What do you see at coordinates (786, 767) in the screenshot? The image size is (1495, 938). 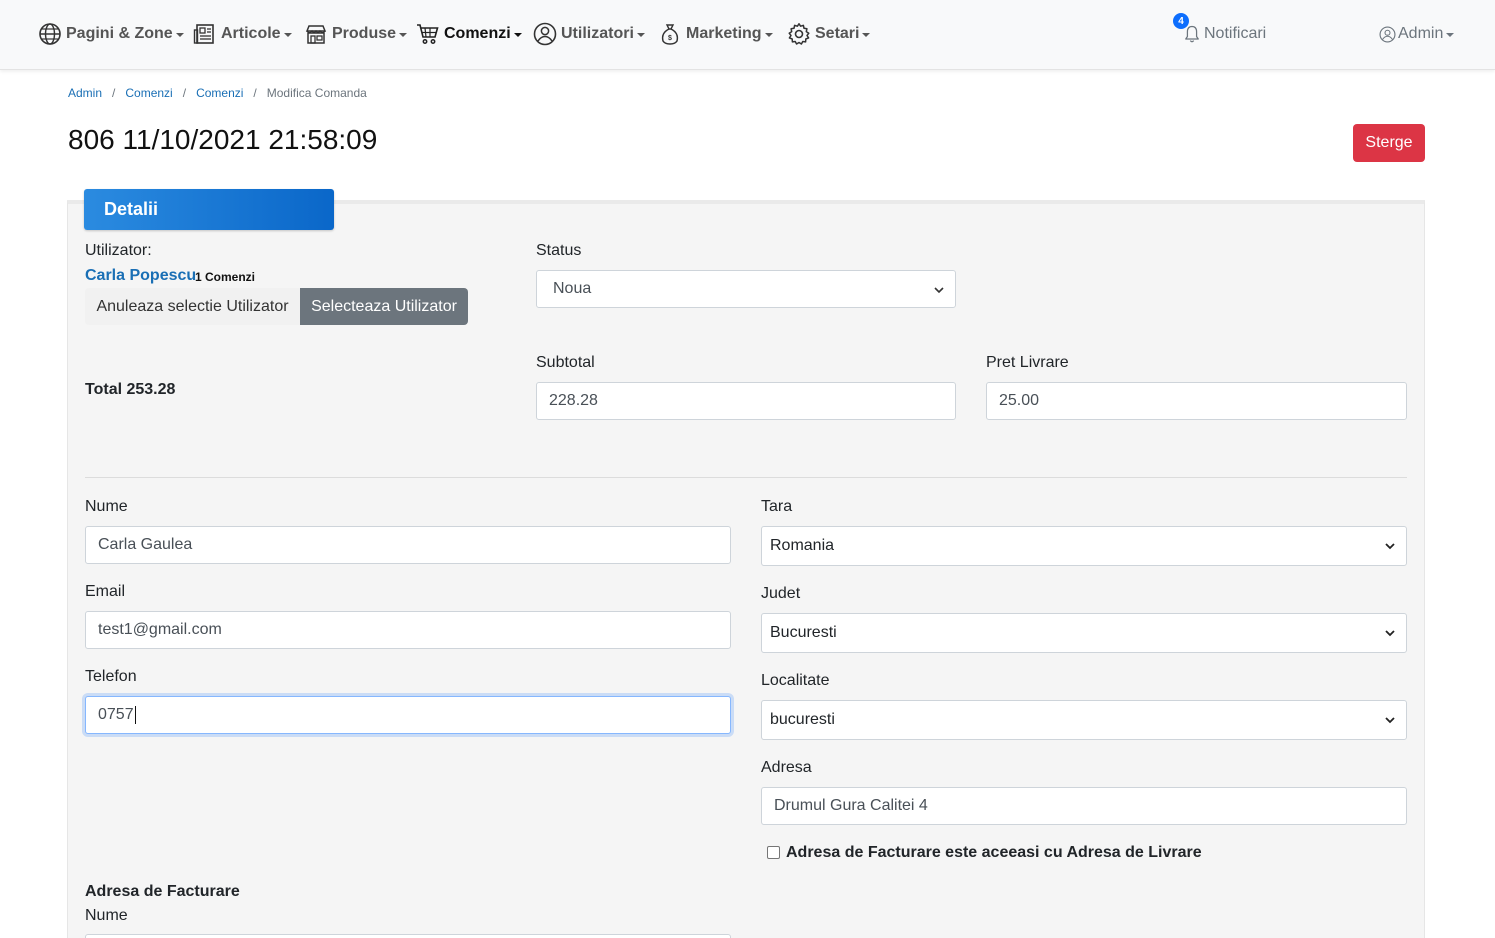 I see `address-label: Adresa` at bounding box center [786, 767].